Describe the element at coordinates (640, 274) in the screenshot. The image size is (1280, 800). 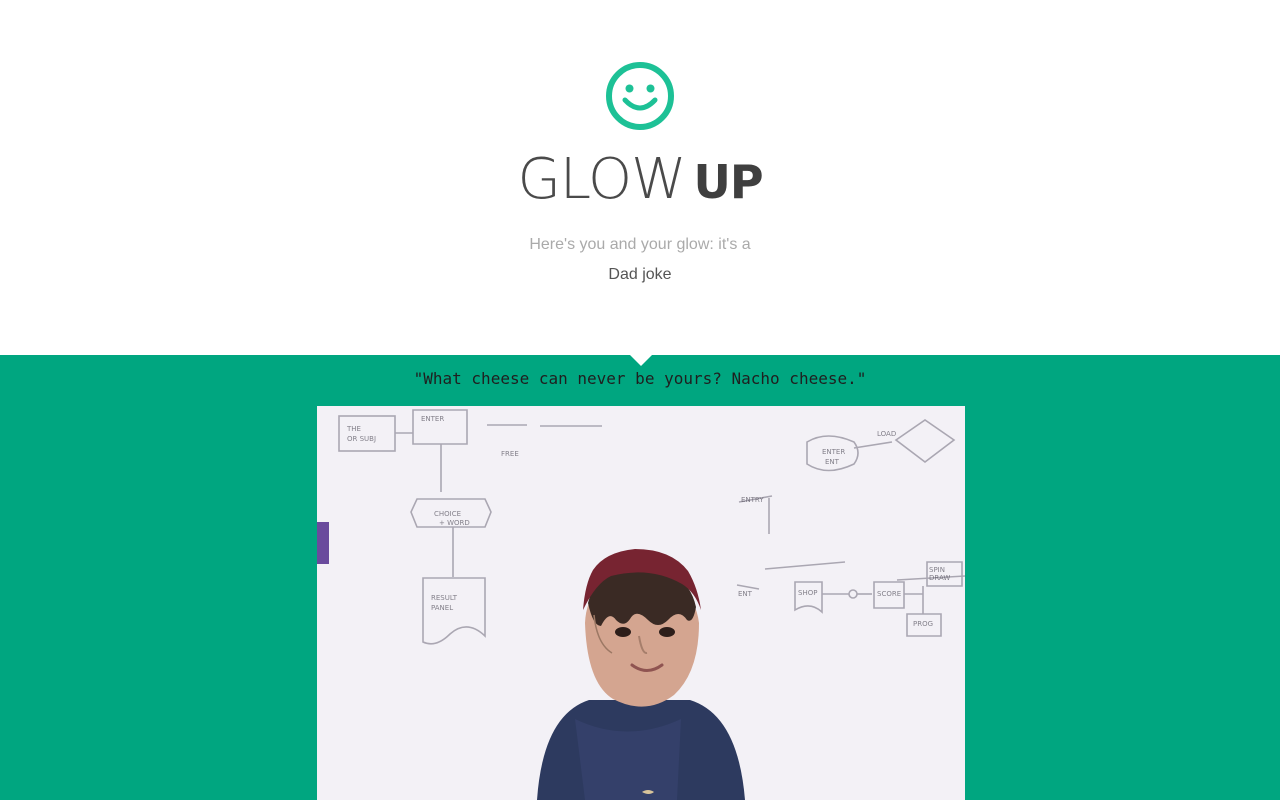
I see `joke-category: Dad joke` at that location.